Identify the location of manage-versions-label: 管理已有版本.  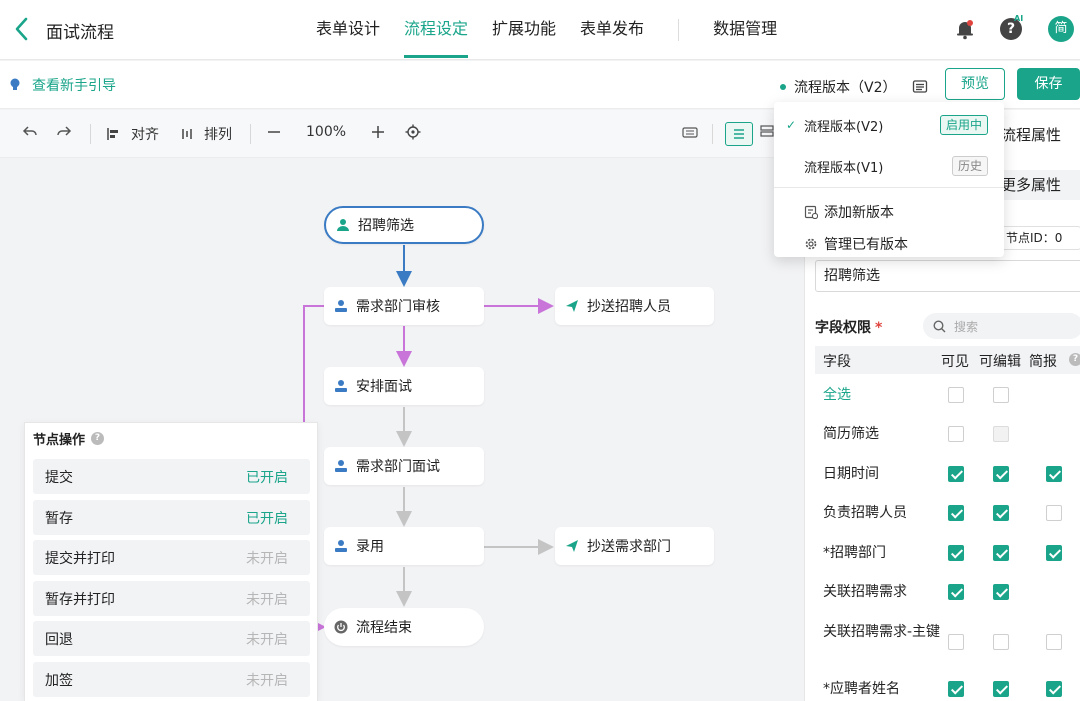
(866, 245).